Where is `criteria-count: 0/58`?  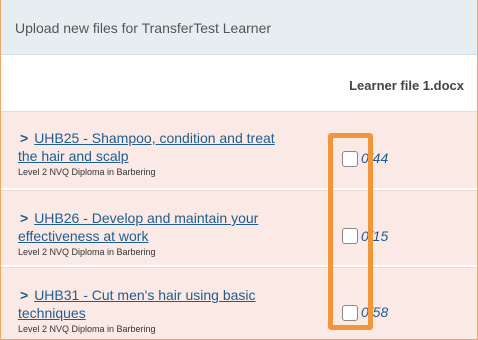
criteria-count: 0/58 is located at coordinates (374, 312).